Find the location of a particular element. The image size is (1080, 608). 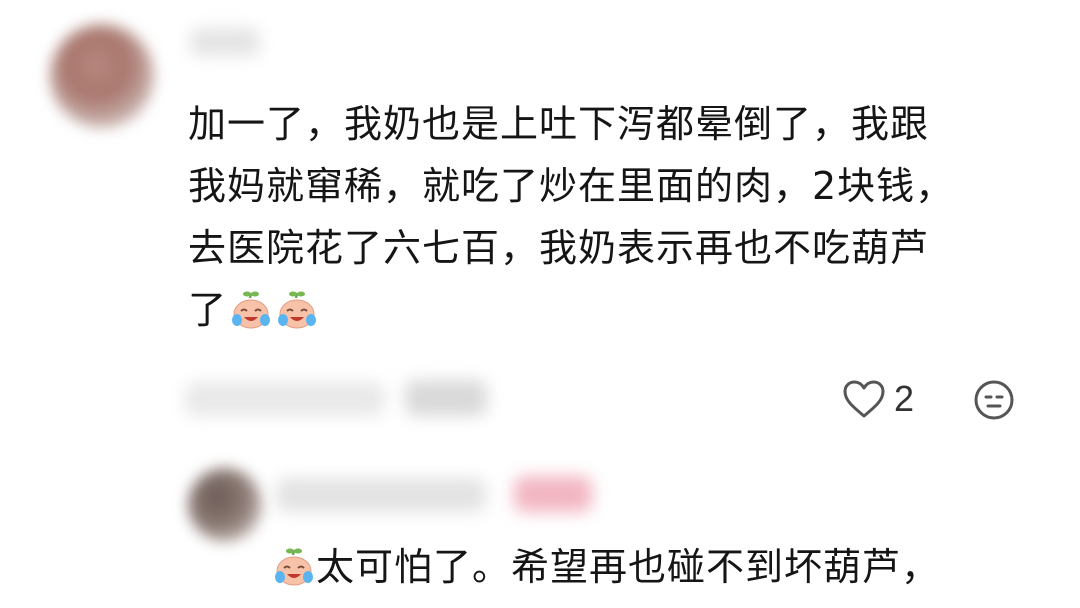

comment-line: 去医院花了六七百，我奶表示再也不吃葫芦 is located at coordinates (559, 248).